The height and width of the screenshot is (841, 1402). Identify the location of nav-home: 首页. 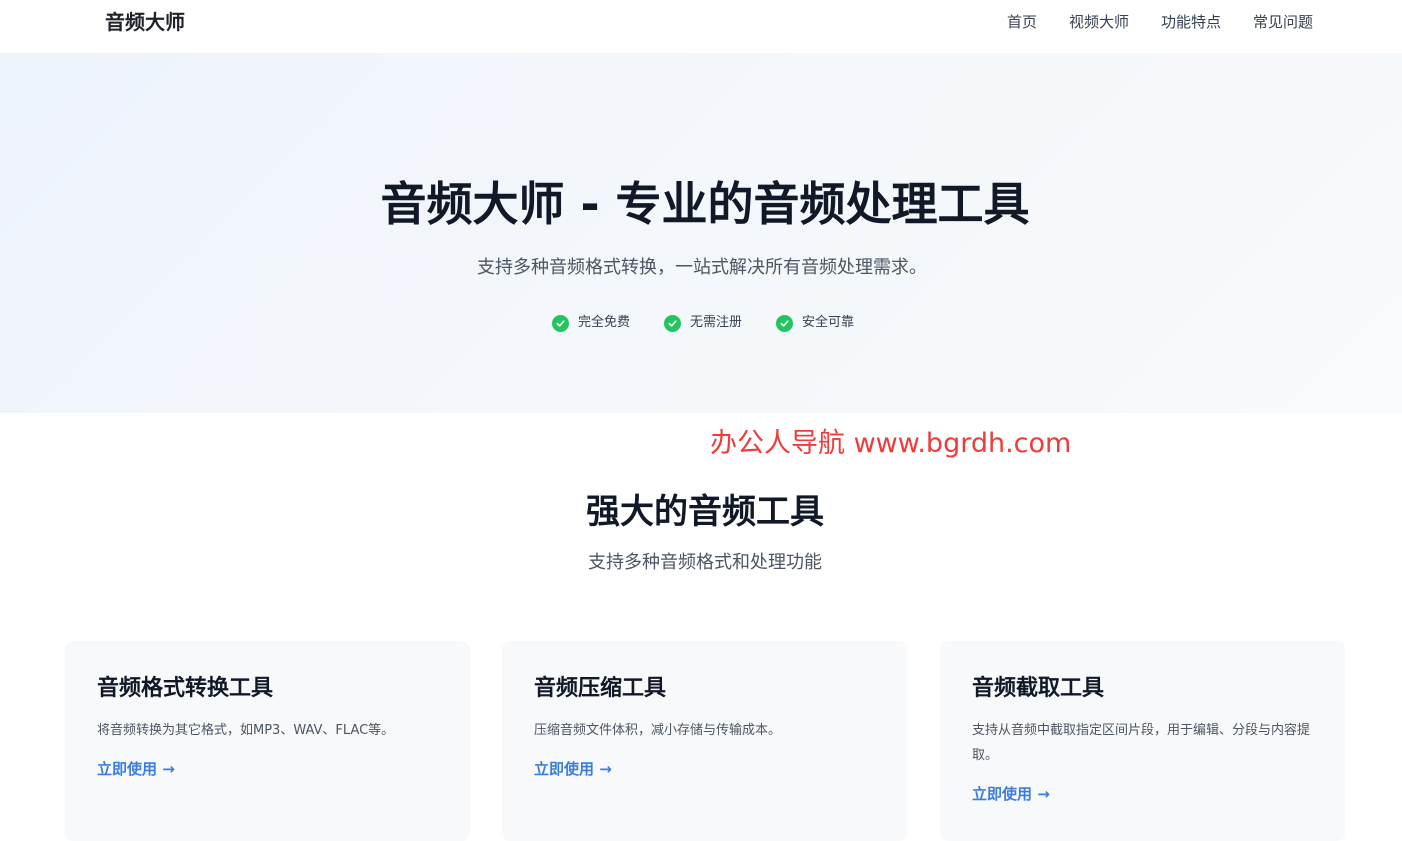
(1022, 22).